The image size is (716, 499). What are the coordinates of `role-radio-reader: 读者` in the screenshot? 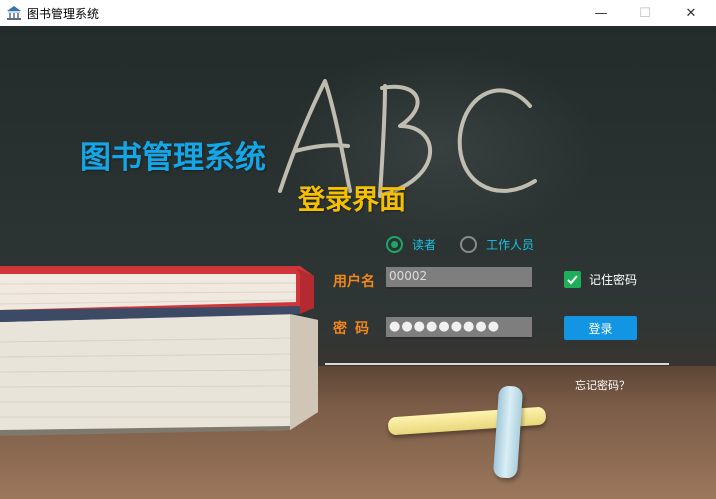 It's located at (411, 244).